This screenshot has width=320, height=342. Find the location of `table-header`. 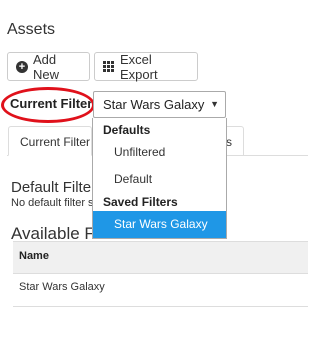

table-header is located at coordinates (160, 257).